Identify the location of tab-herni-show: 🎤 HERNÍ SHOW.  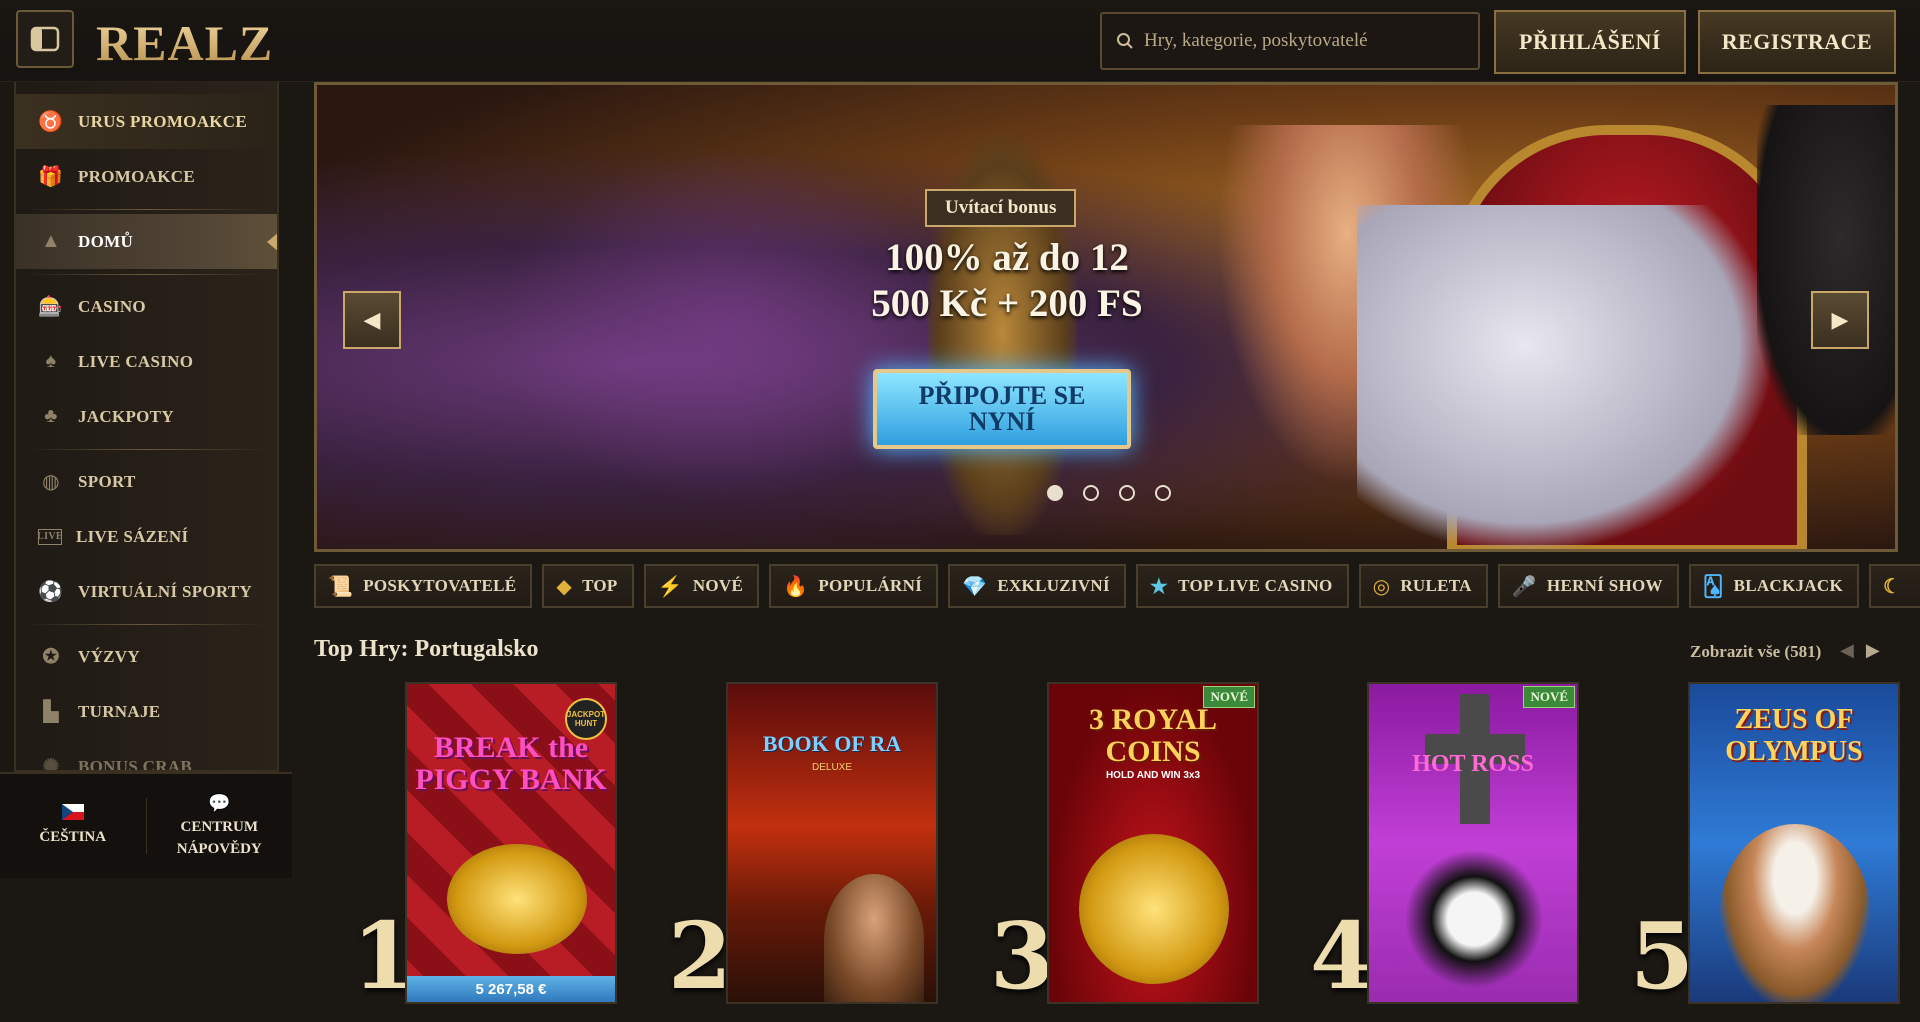
(1588, 586).